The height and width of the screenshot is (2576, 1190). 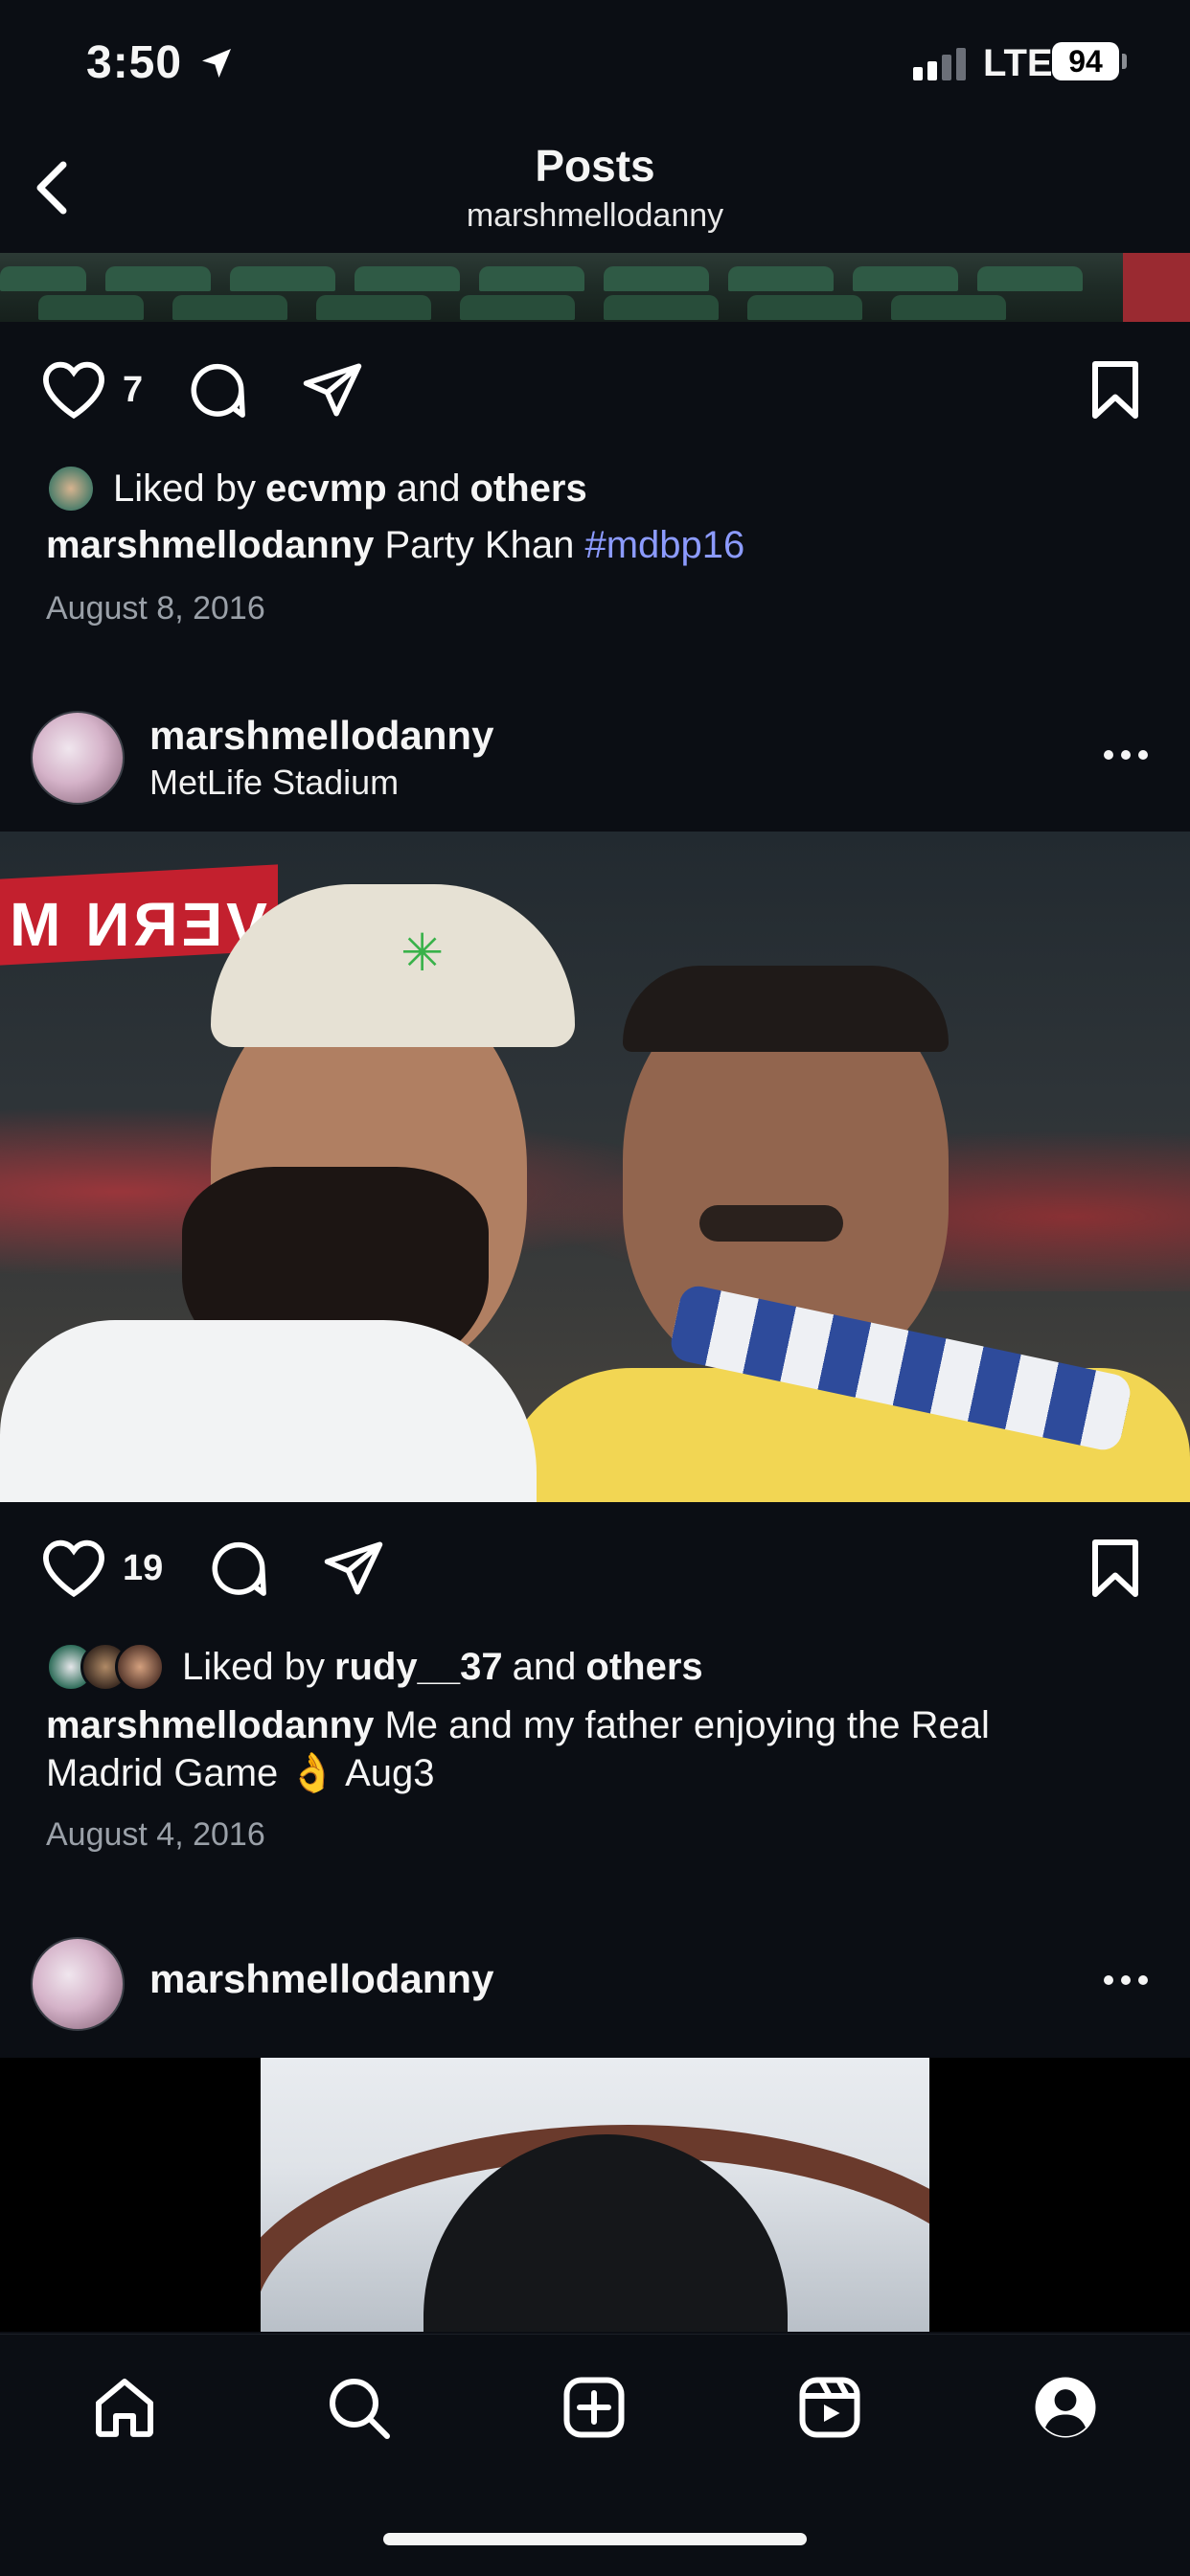 I want to click on search-icon, so click(x=358, y=2407).